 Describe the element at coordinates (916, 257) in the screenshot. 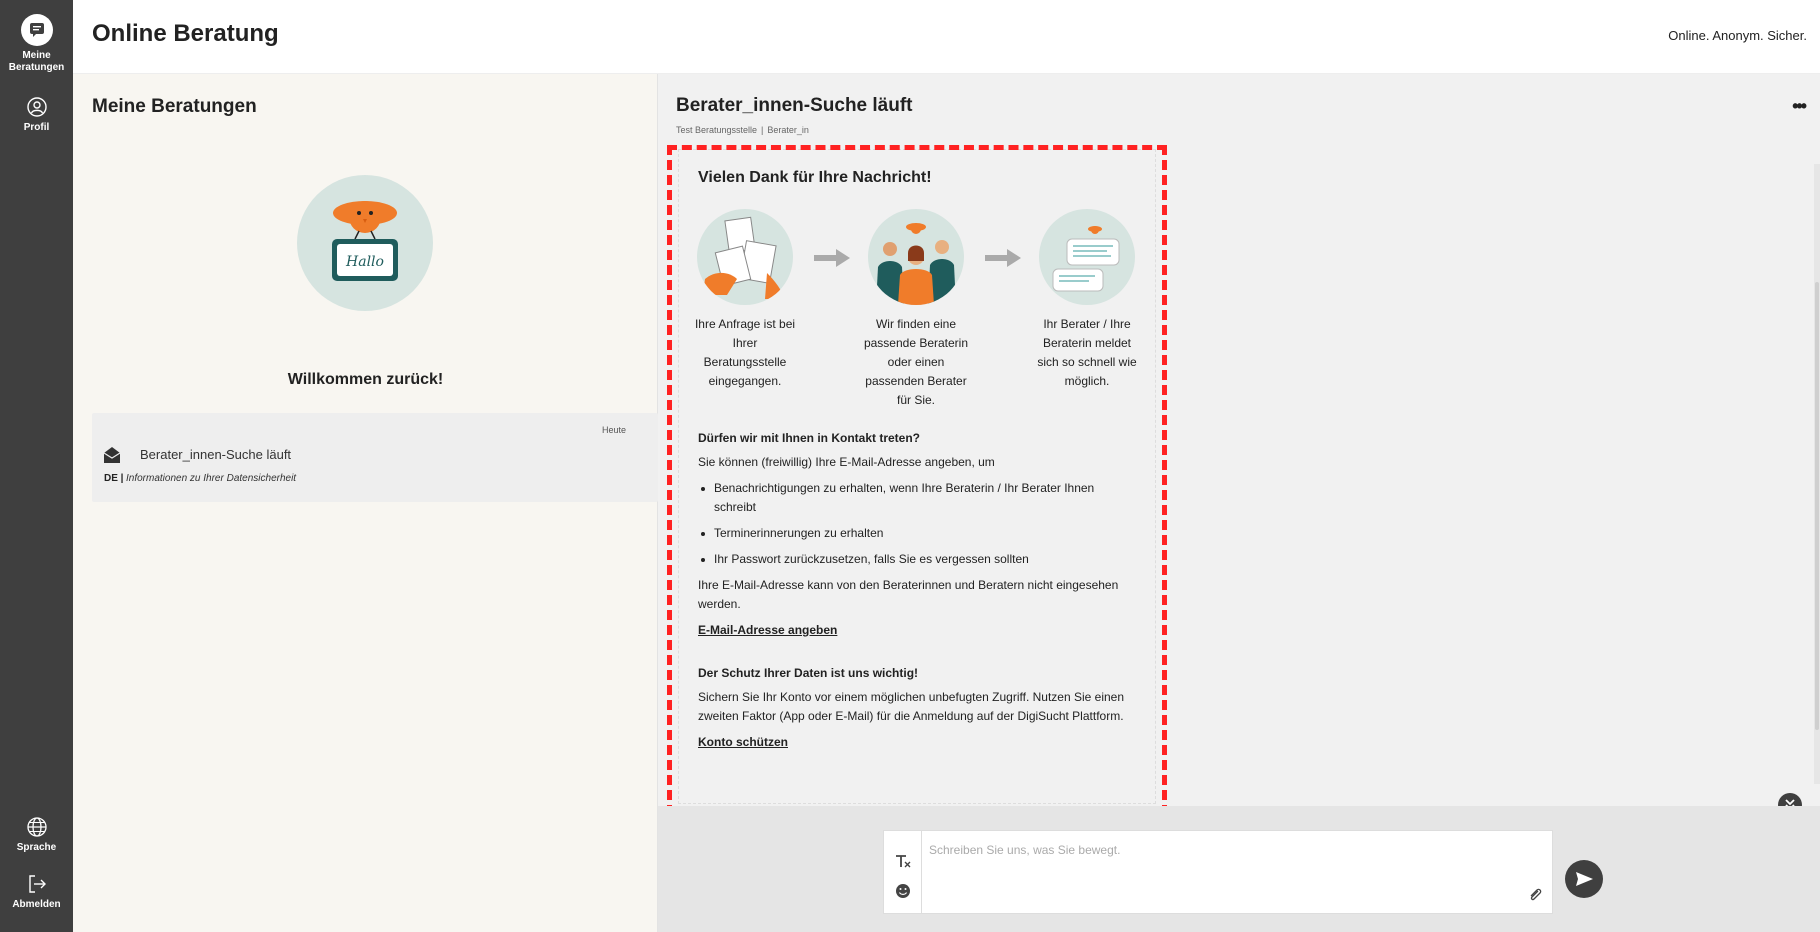

I see `consultants-illustration` at that location.